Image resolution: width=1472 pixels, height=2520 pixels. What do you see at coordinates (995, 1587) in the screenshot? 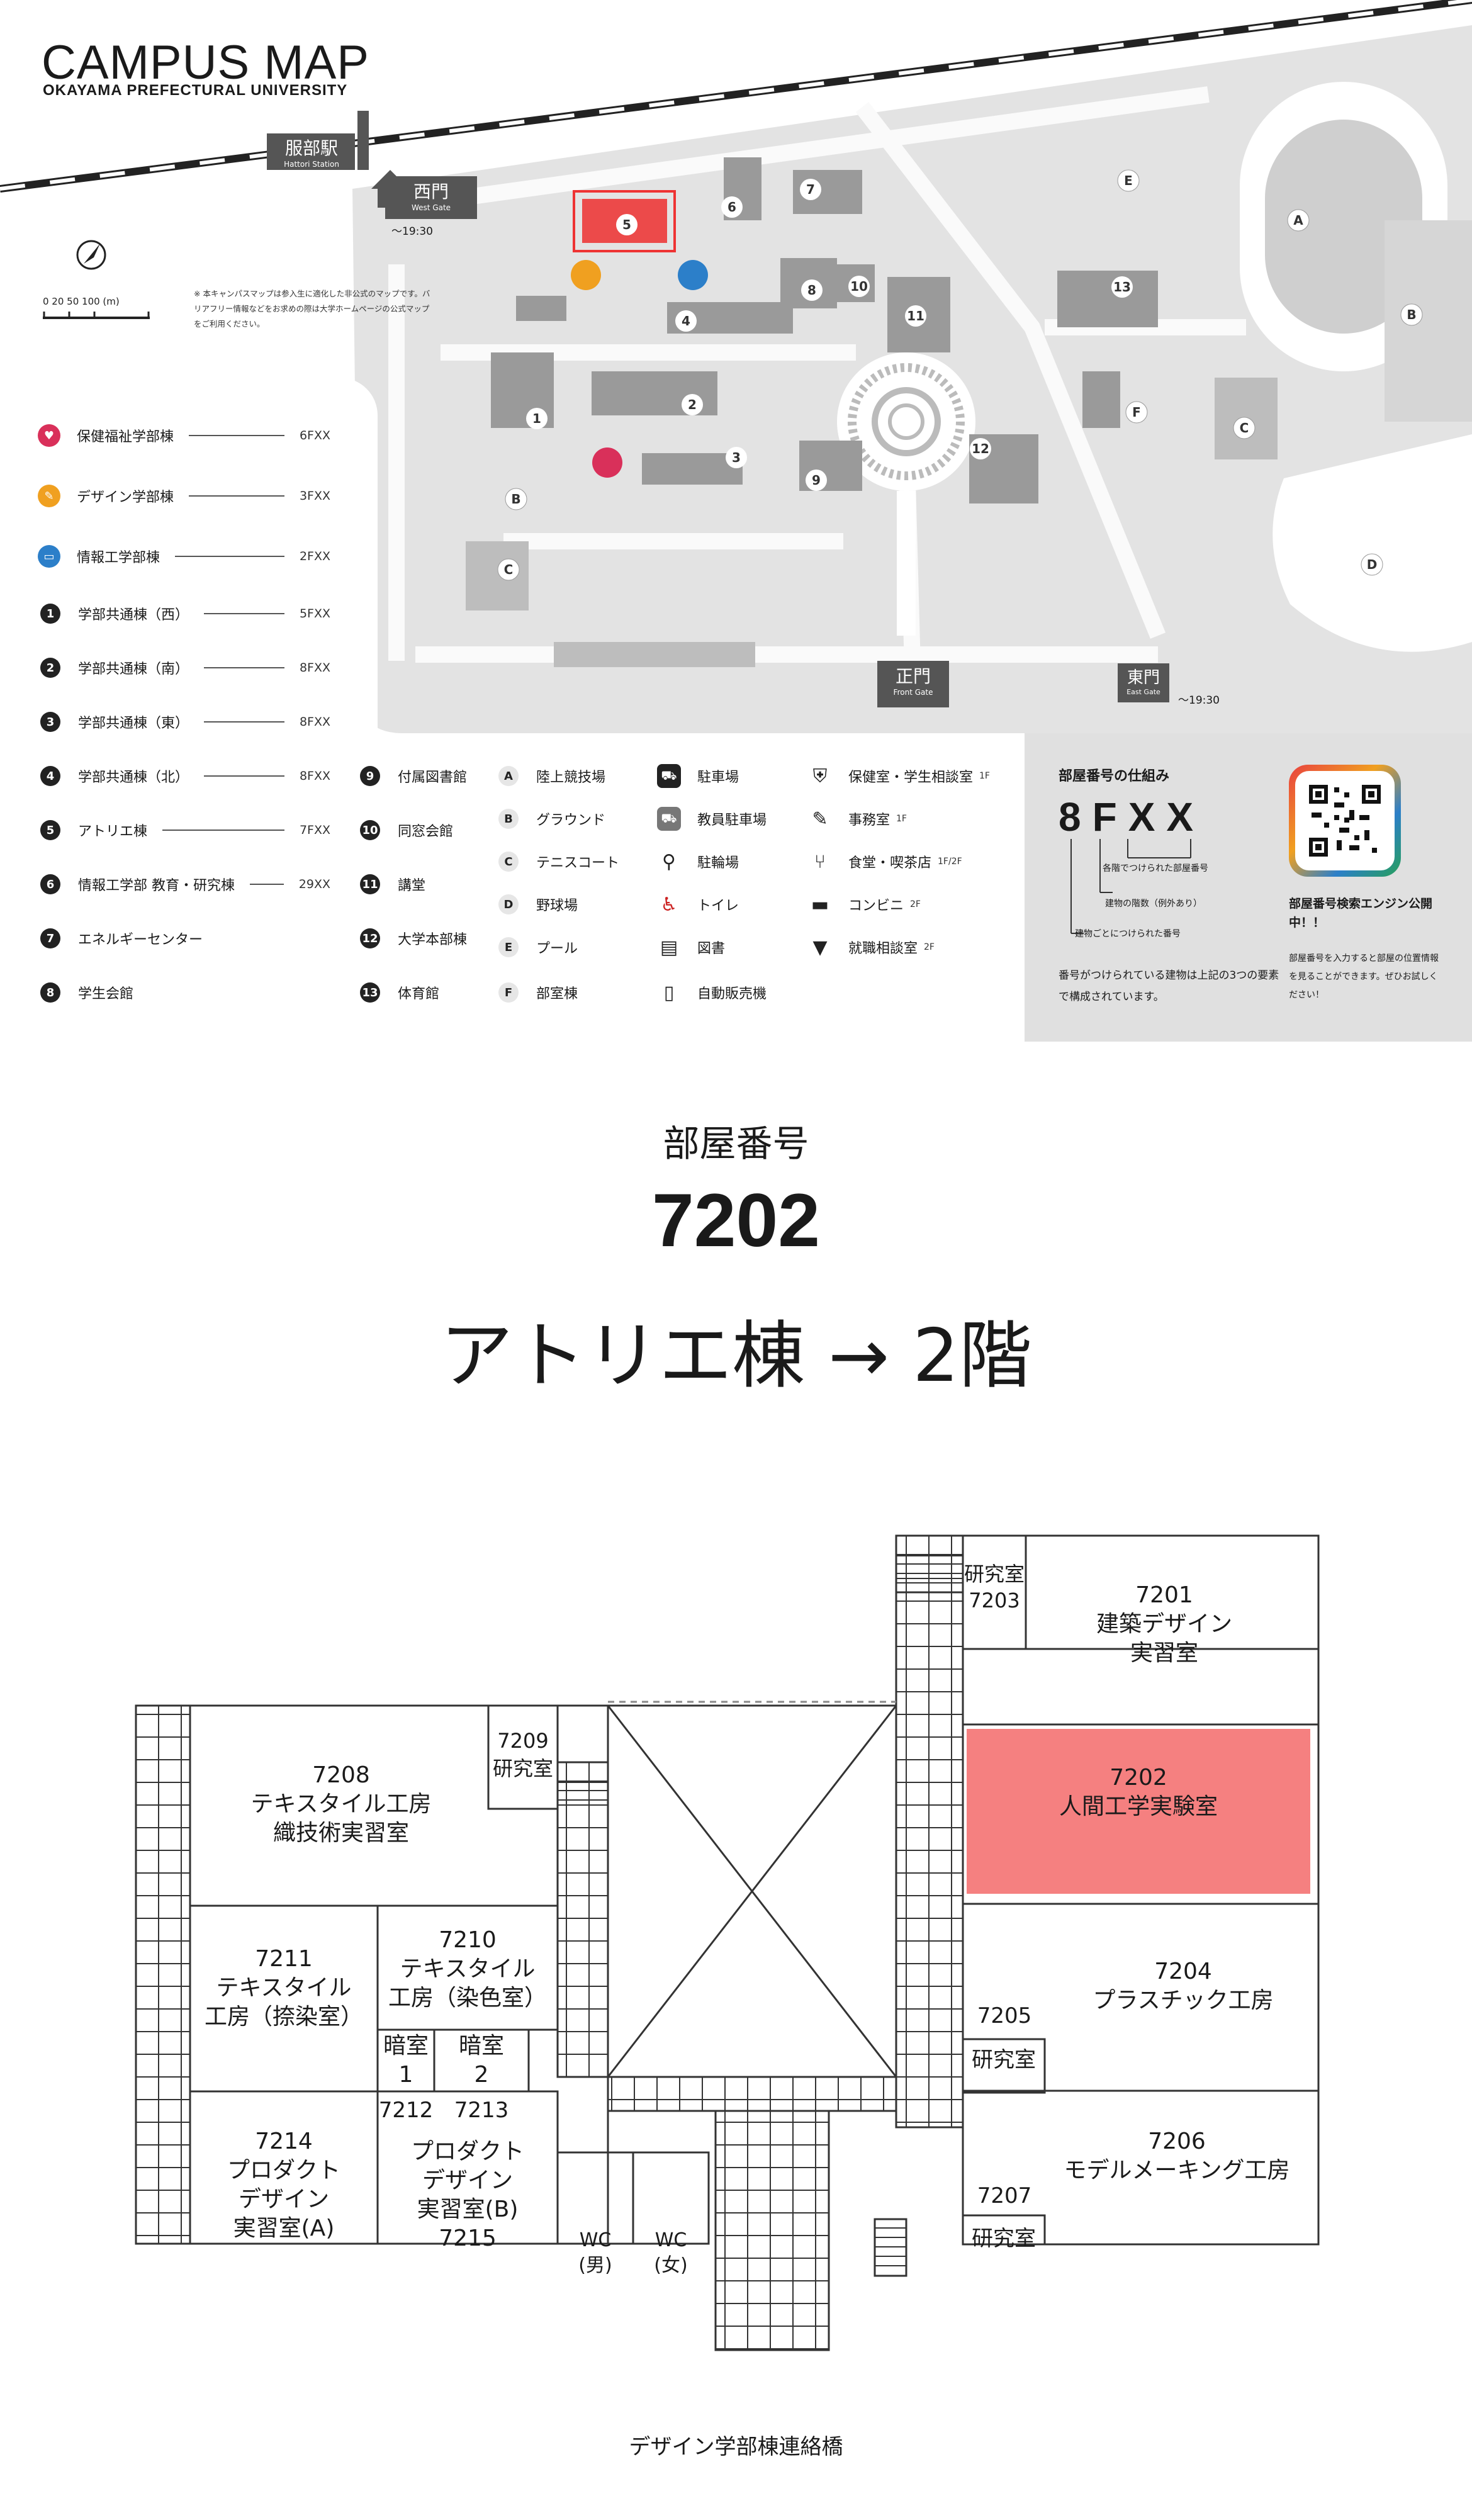
I see `room-7203-label: 研究室 7203` at bounding box center [995, 1587].